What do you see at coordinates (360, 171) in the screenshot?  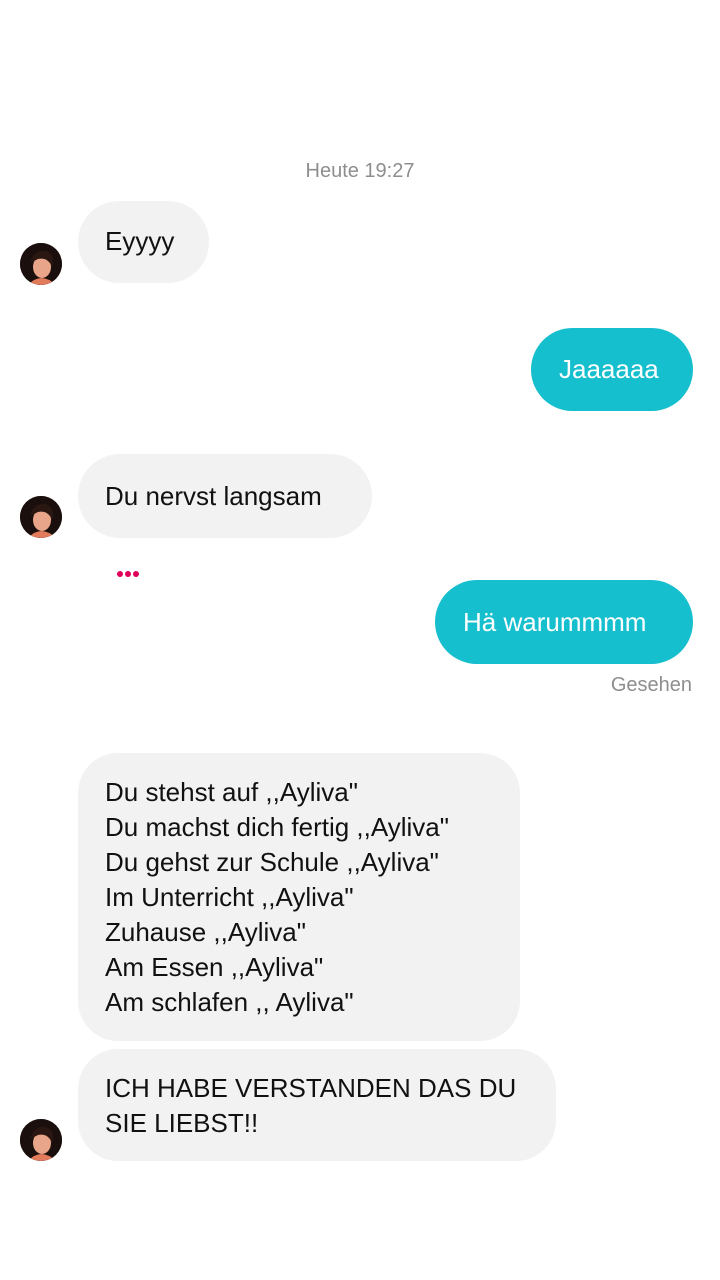 I see `chat-timestamp: Heute 19:27` at bounding box center [360, 171].